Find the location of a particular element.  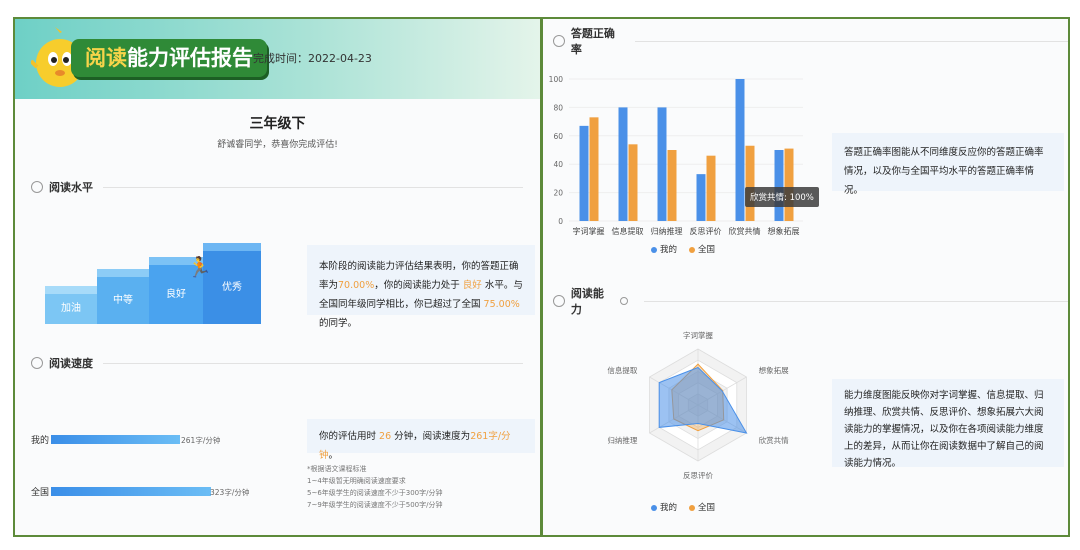

bar-chart-legend: 我的 全国 is located at coordinates (683, 249).